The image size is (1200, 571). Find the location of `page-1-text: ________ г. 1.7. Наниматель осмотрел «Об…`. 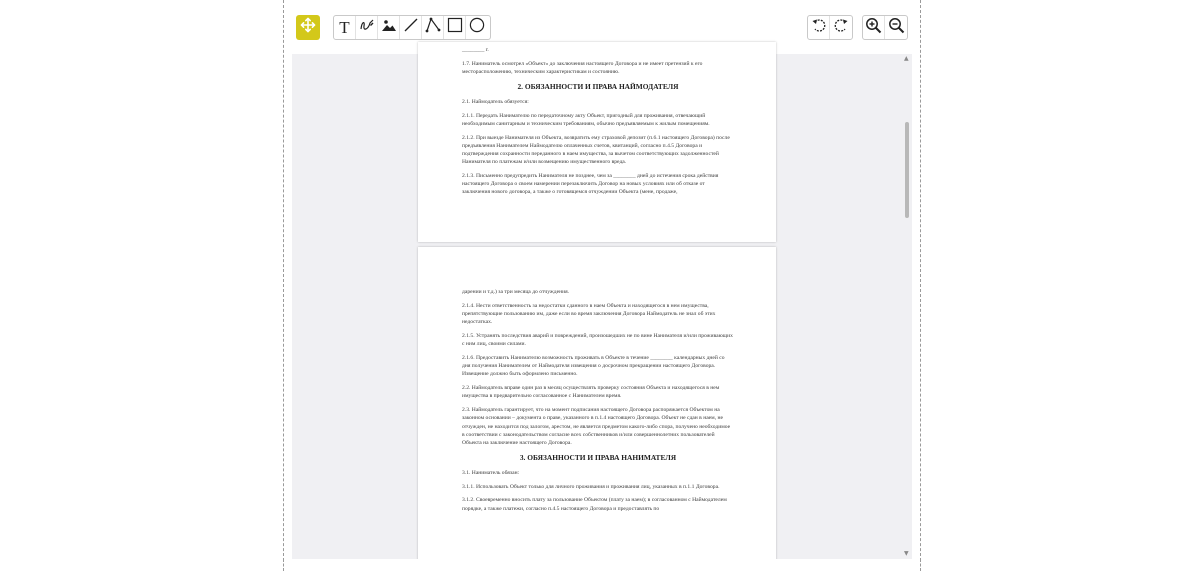

page-1-text: ________ г. 1.7. Наниматель осмотрел «Об… is located at coordinates (598, 124).